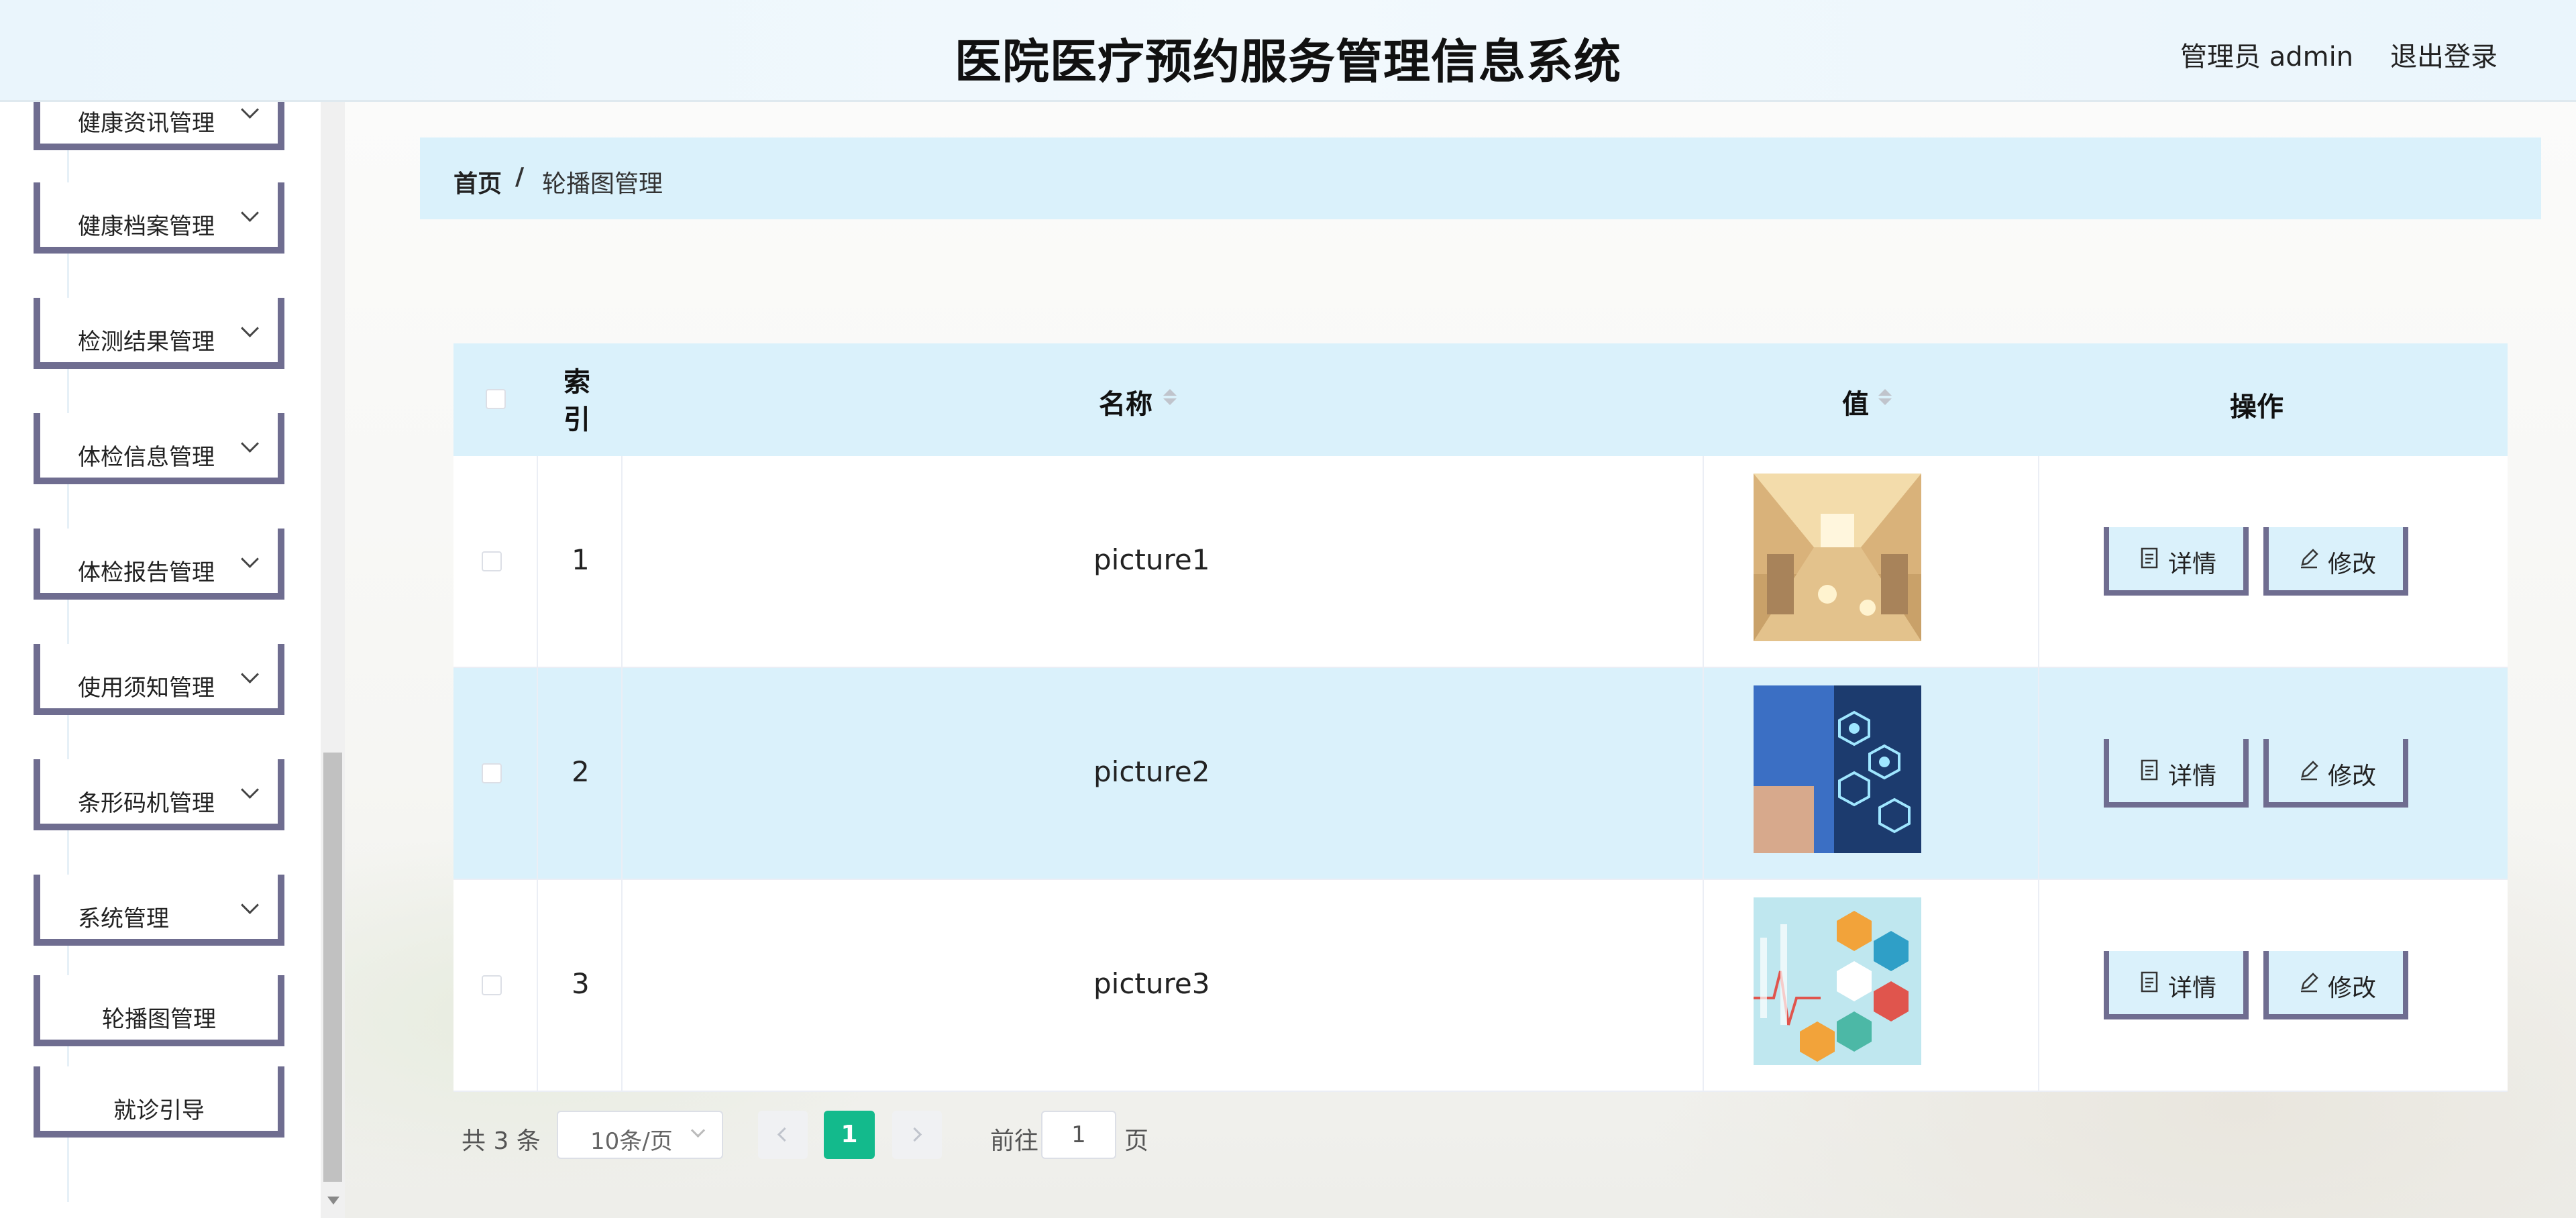  I want to click on sidebar-item-health-news: 健康资讯管理, so click(159, 126).